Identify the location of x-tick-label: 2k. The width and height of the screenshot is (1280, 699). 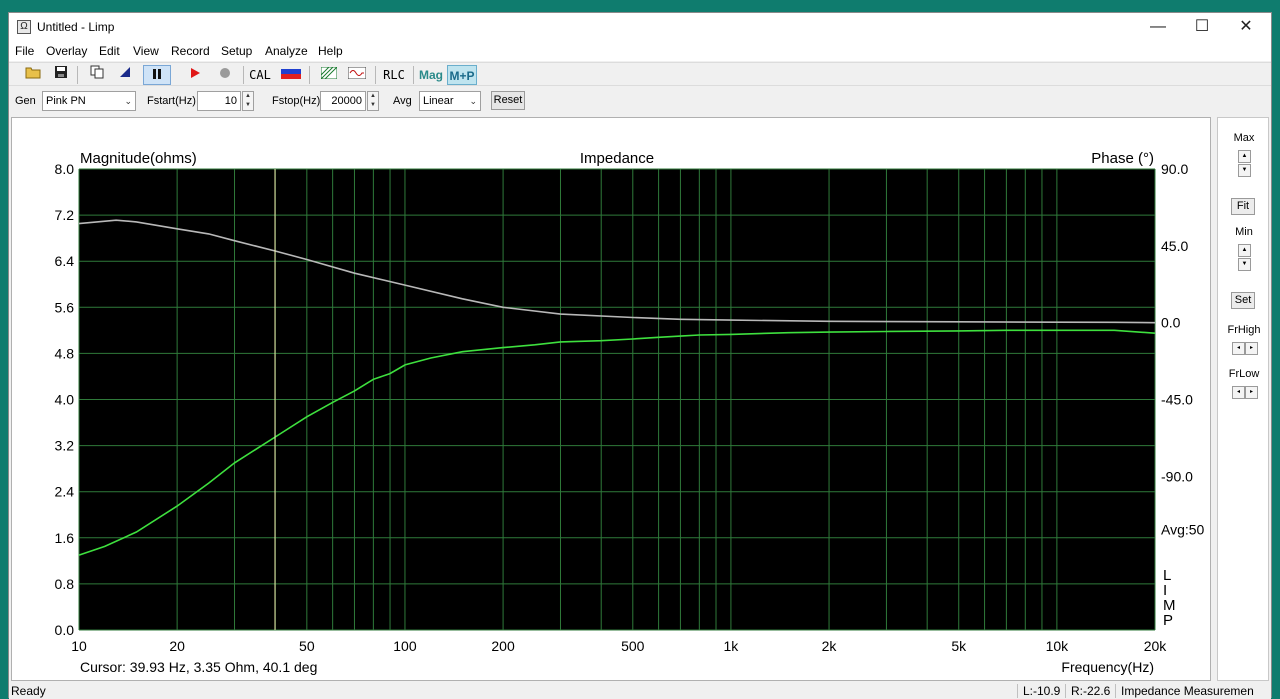
(830, 646).